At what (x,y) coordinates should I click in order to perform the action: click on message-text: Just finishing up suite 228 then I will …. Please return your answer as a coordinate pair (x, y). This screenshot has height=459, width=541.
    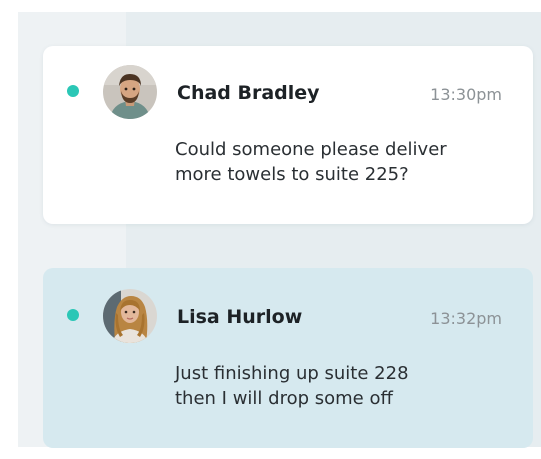
    Looking at the image, I should click on (292, 386).